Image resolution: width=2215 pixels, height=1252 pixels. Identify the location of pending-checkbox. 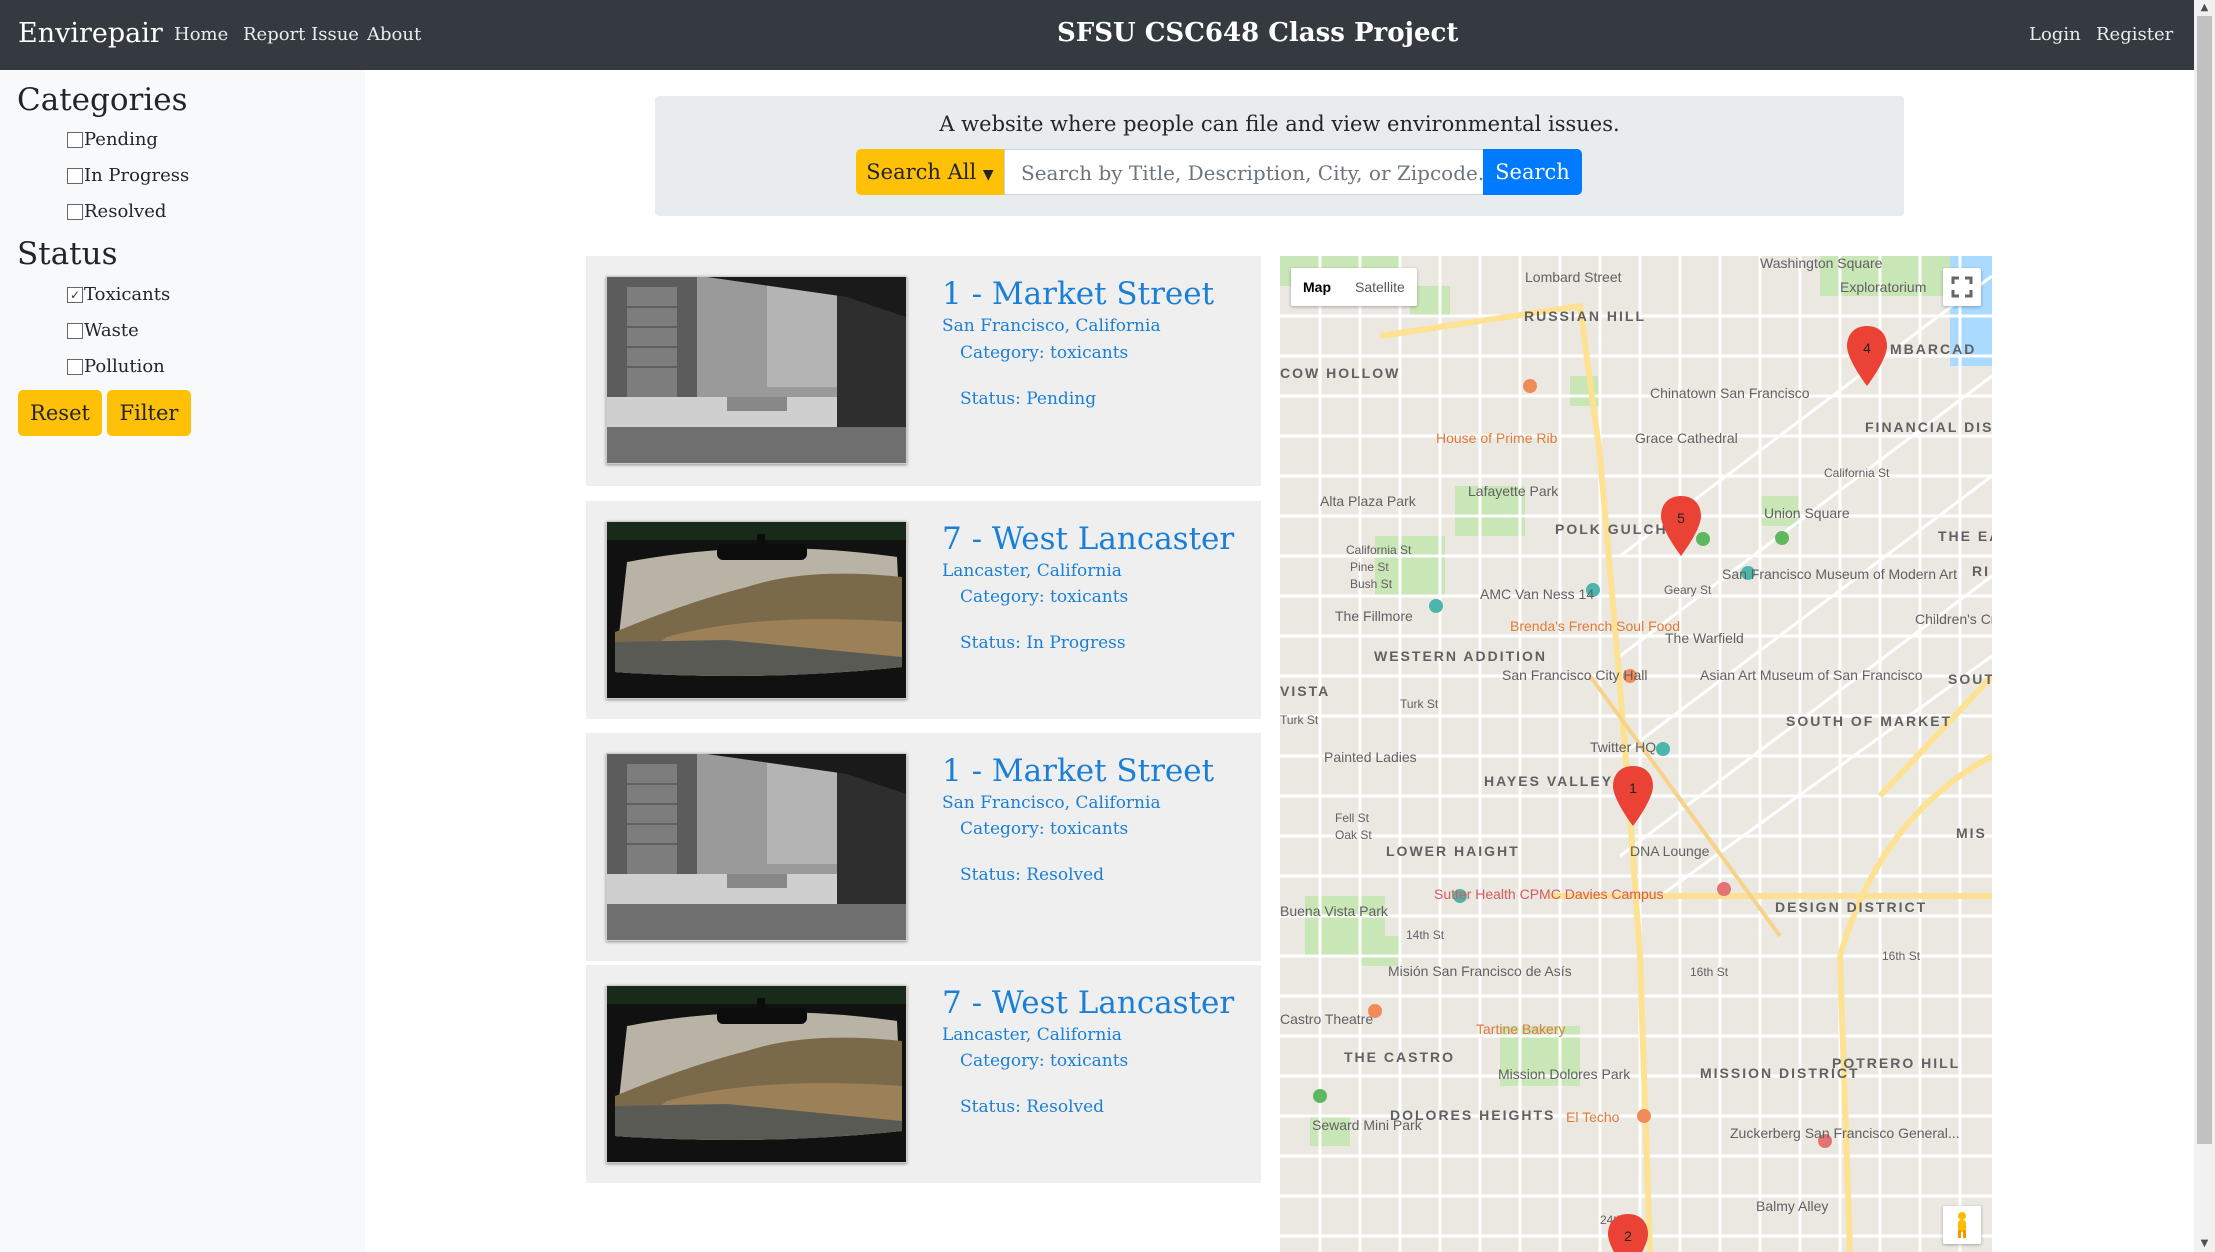
(75, 139).